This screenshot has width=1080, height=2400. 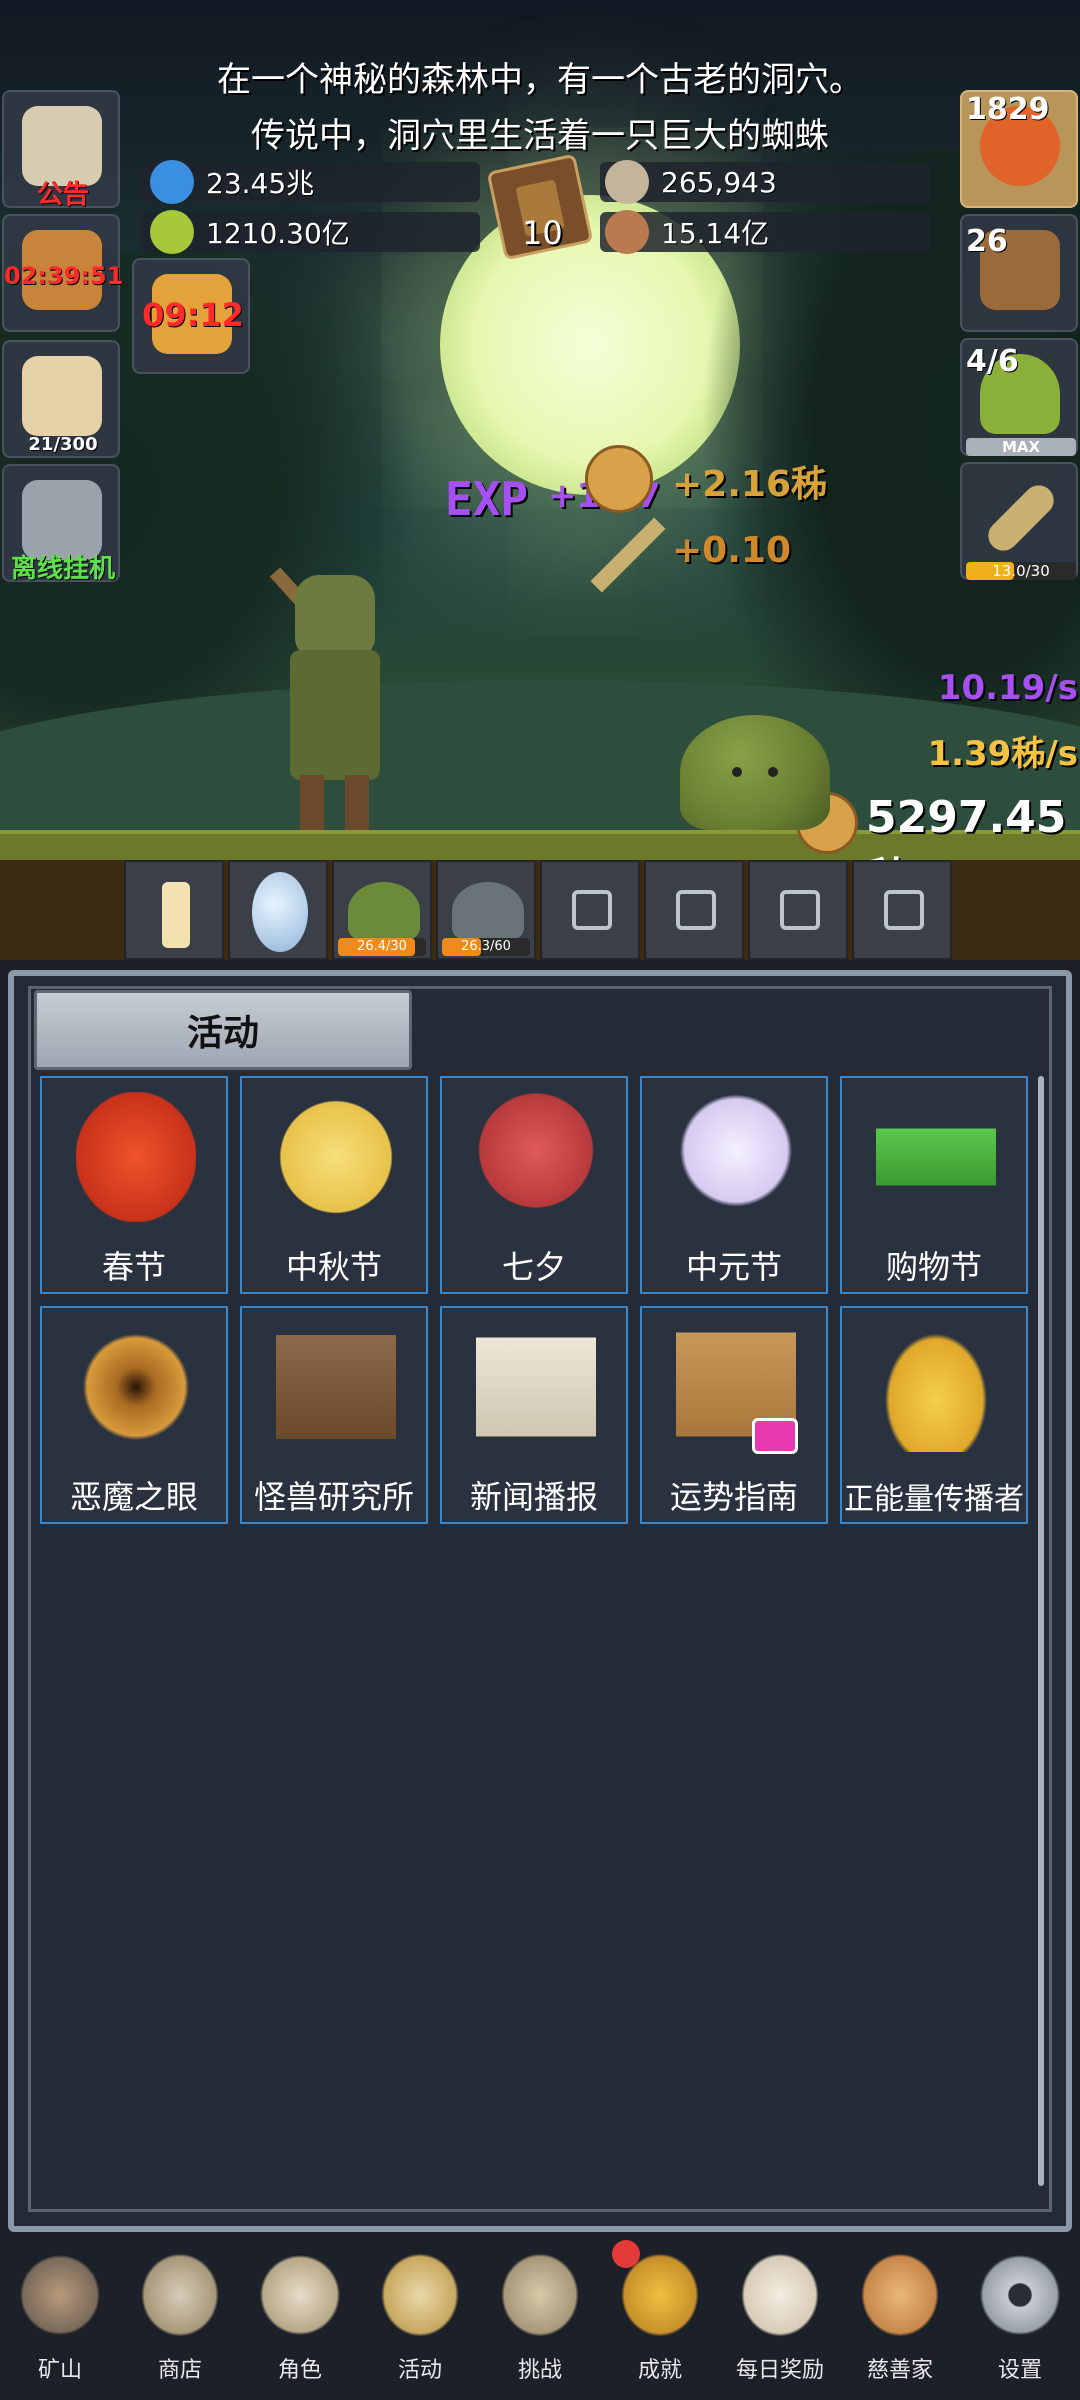 I want to click on crown-icon, so click(x=936, y=1387).